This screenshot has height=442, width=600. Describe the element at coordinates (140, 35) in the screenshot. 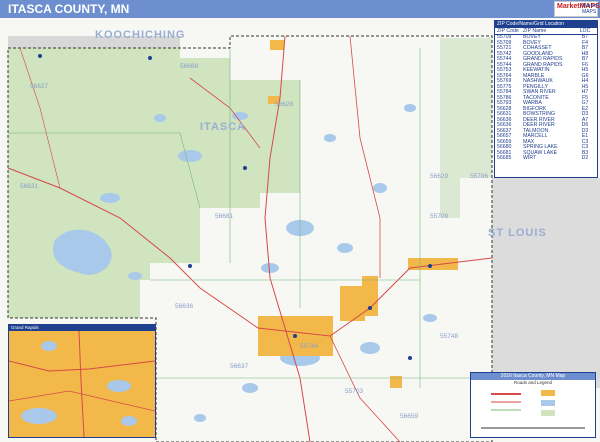

I see `region-label-koochiching: KOOCHICHING` at that location.